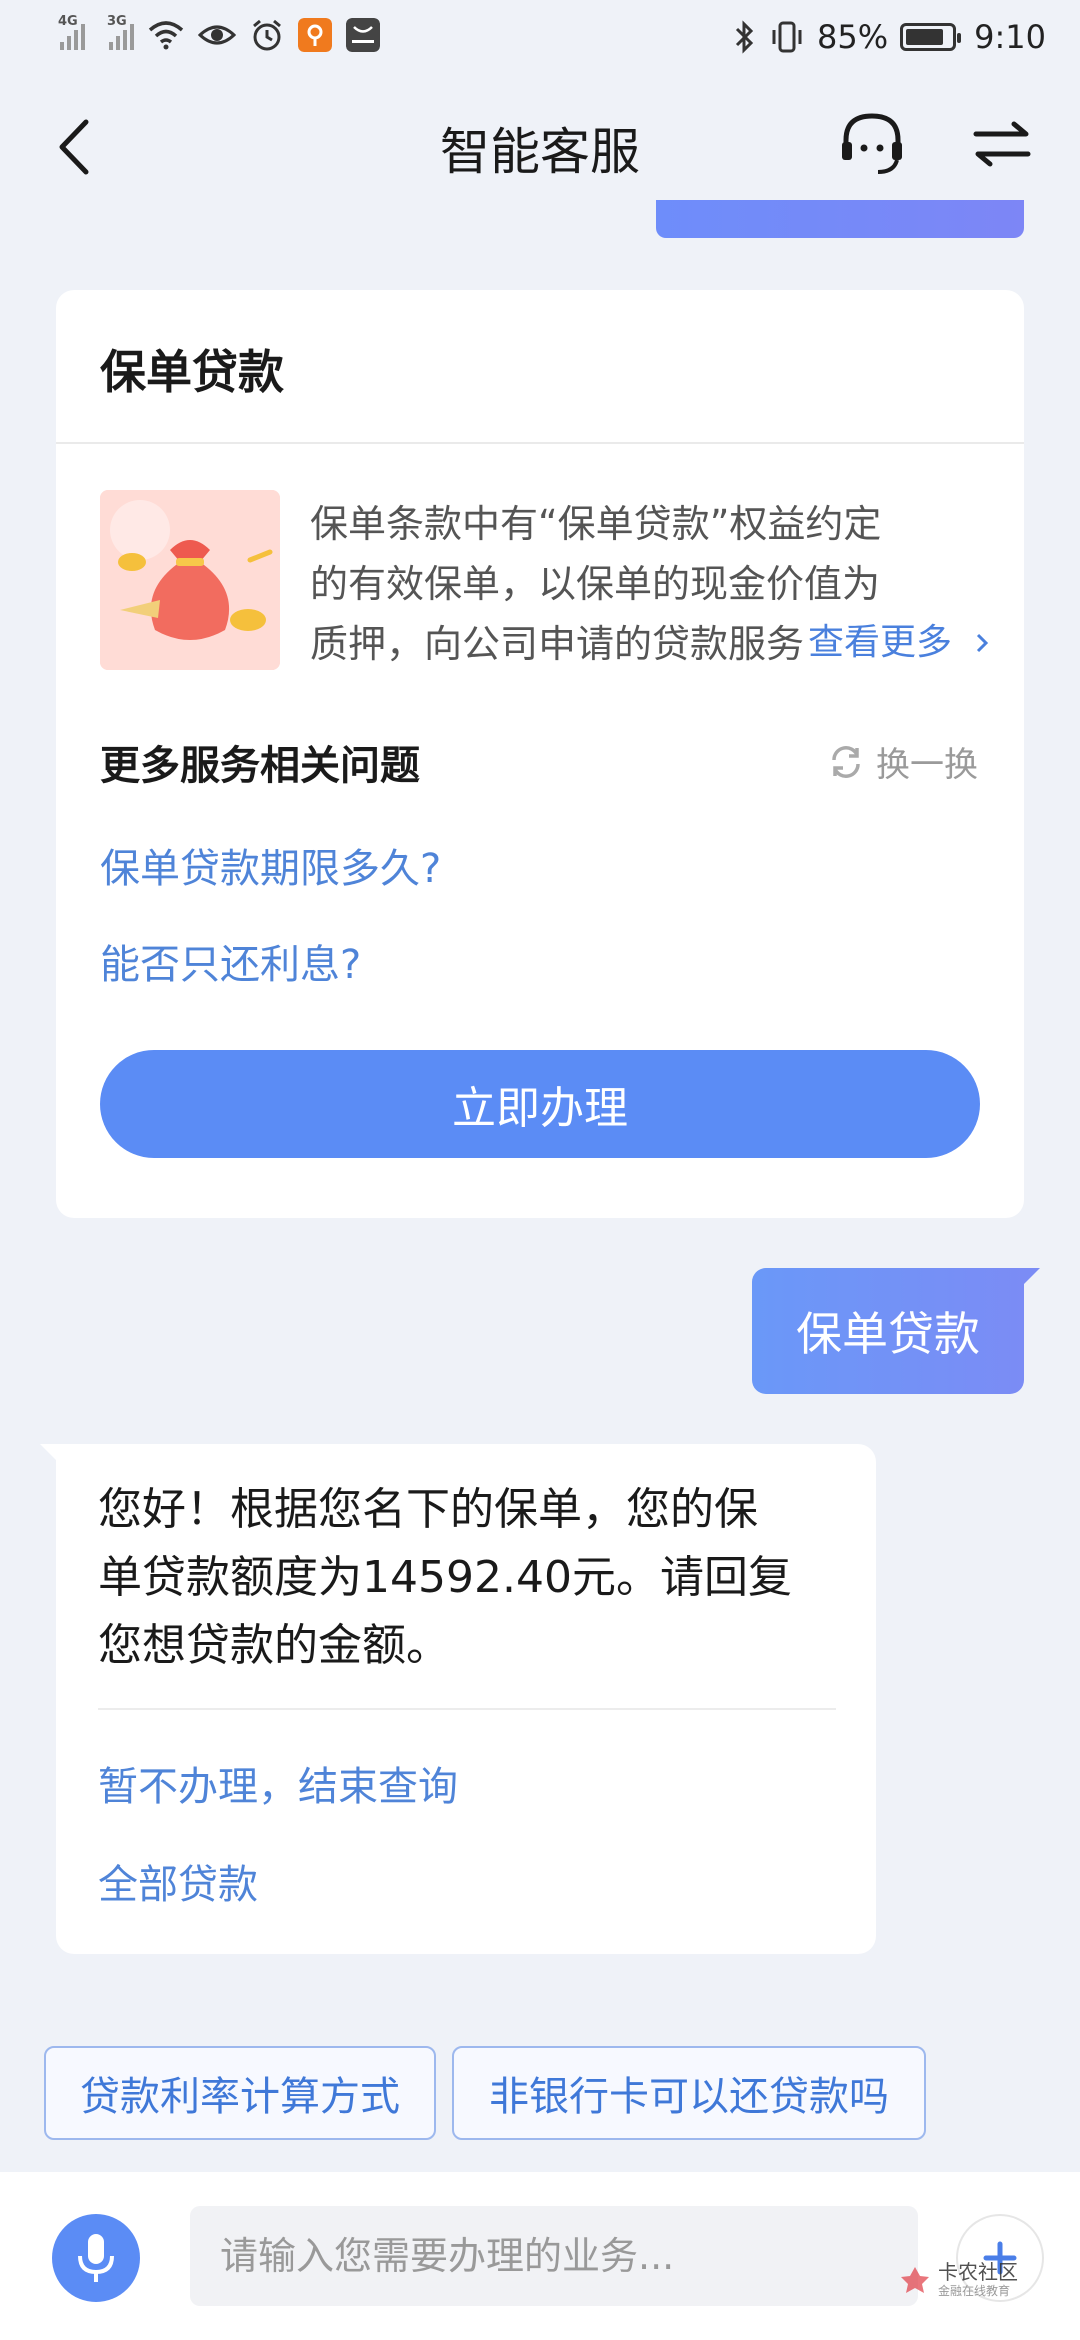 The width and height of the screenshot is (1080, 2340). Describe the element at coordinates (260, 766) in the screenshot. I see `related-questions-title: 更多服务相关问题` at that location.